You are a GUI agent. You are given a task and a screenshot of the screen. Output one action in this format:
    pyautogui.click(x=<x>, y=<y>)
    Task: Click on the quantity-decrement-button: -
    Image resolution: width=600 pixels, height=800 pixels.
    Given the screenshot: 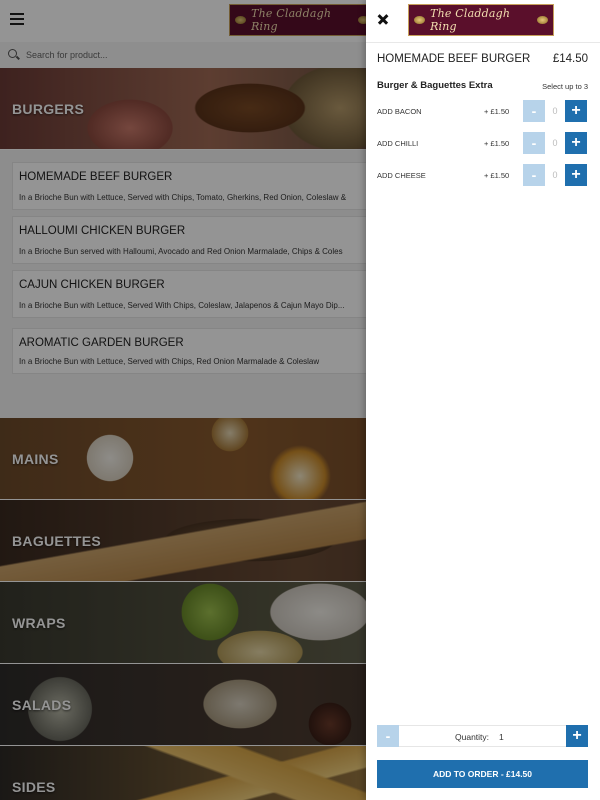 What is the action you would take?
    pyautogui.click(x=388, y=736)
    